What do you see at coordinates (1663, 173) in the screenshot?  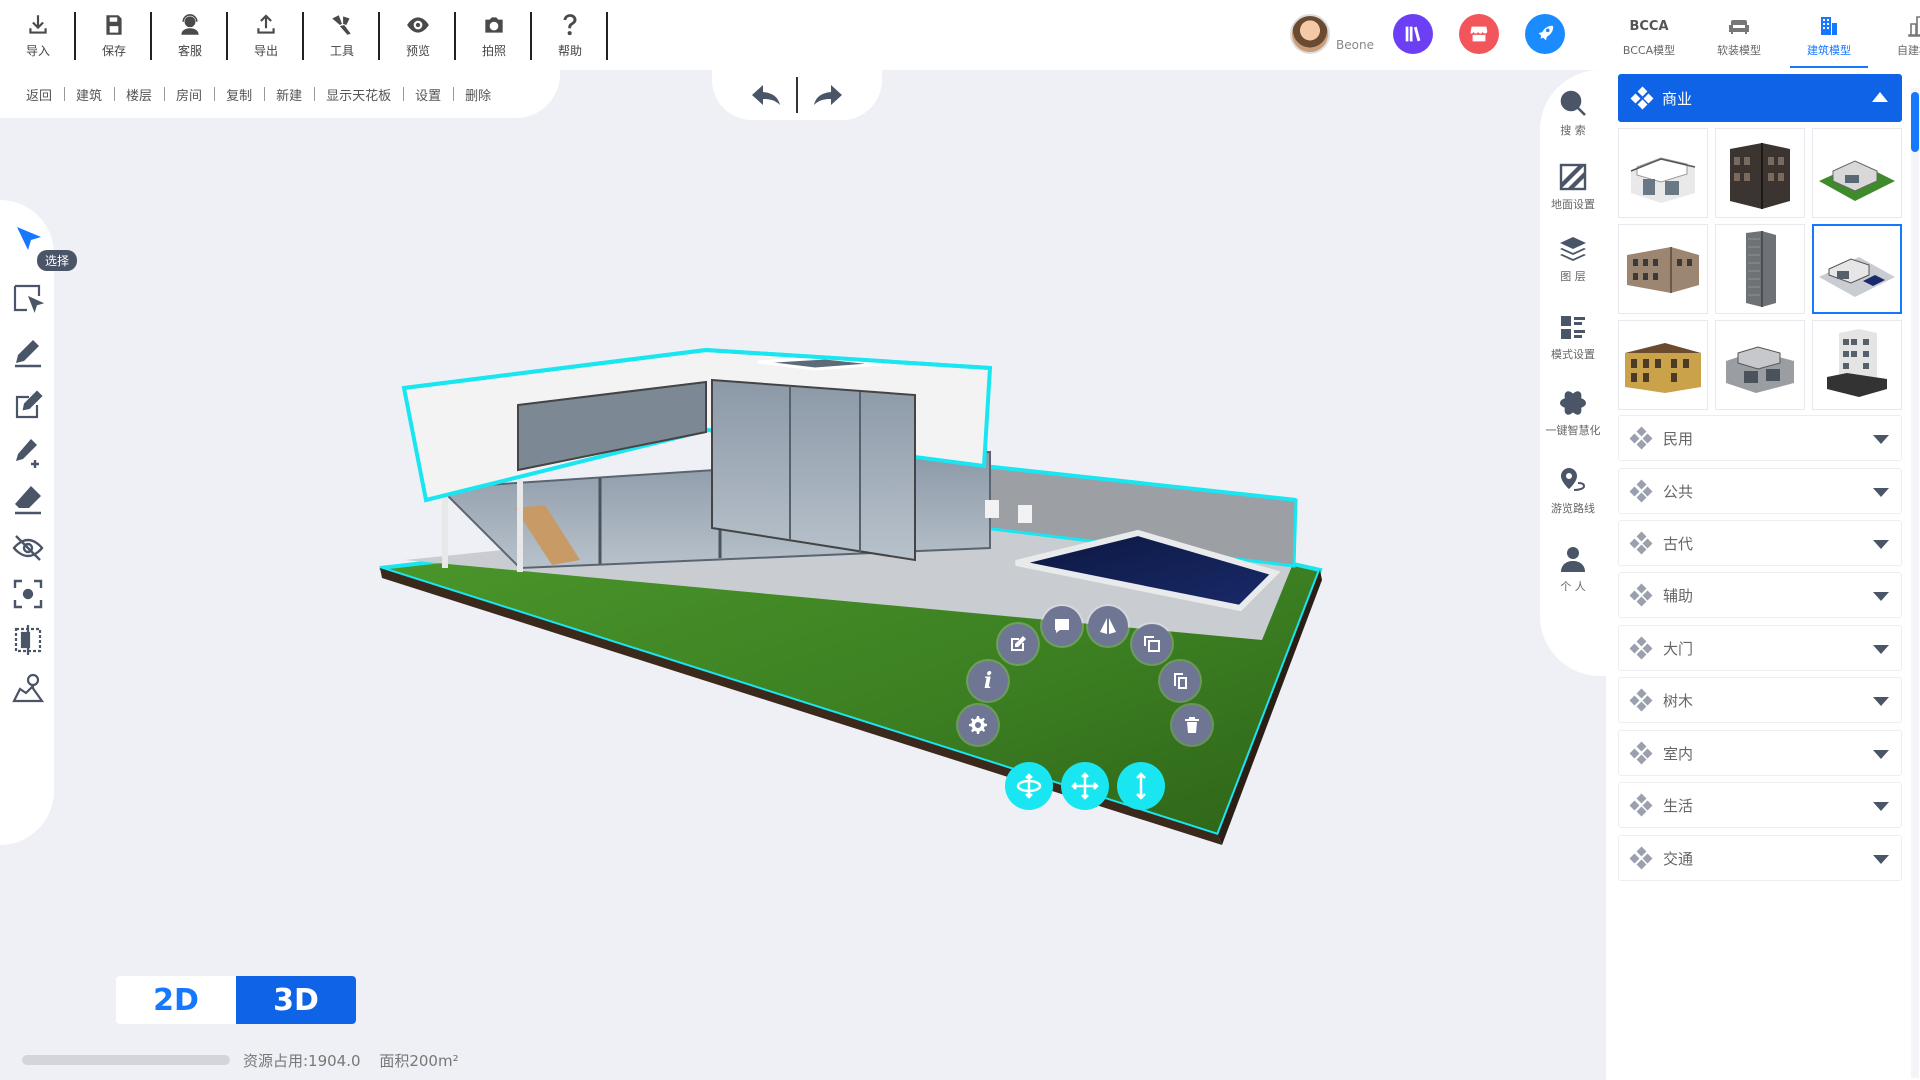 I see `model-thumb-modern-villa-white` at bounding box center [1663, 173].